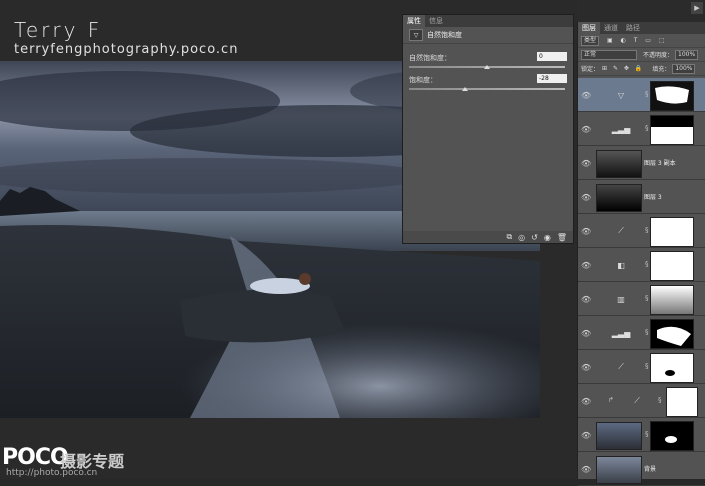  I want to click on layer-3: 👁 图层 3, so click(641, 197).